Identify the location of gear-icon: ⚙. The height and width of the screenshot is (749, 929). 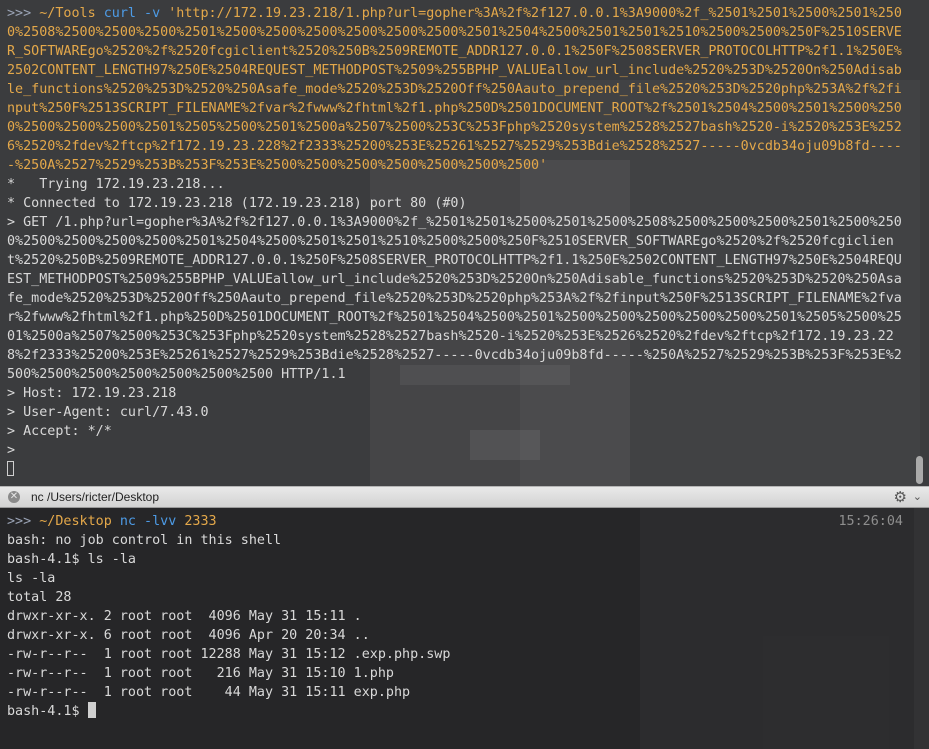
(900, 497).